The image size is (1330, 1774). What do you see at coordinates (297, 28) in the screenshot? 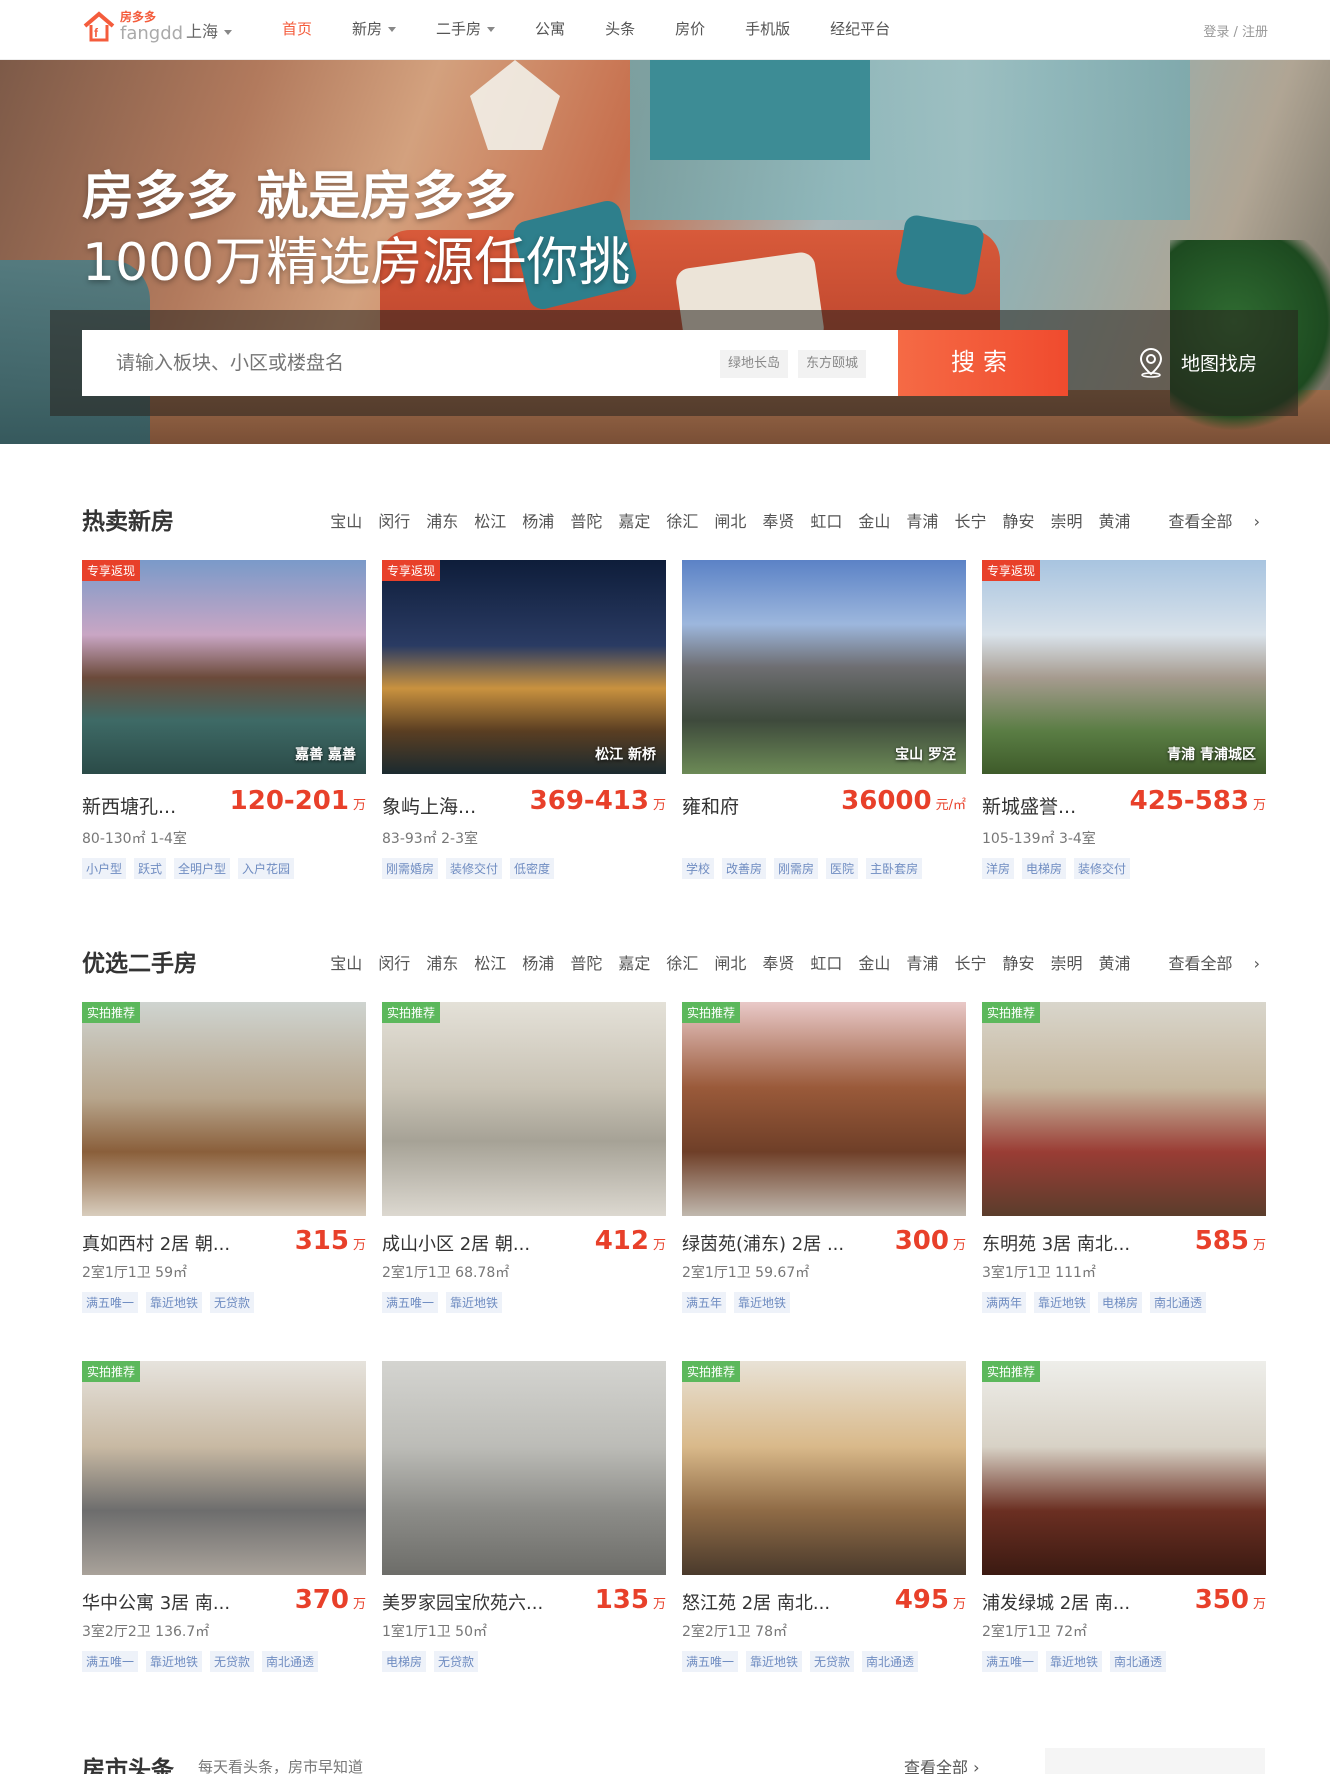
I see `nav-item: 首页` at bounding box center [297, 28].